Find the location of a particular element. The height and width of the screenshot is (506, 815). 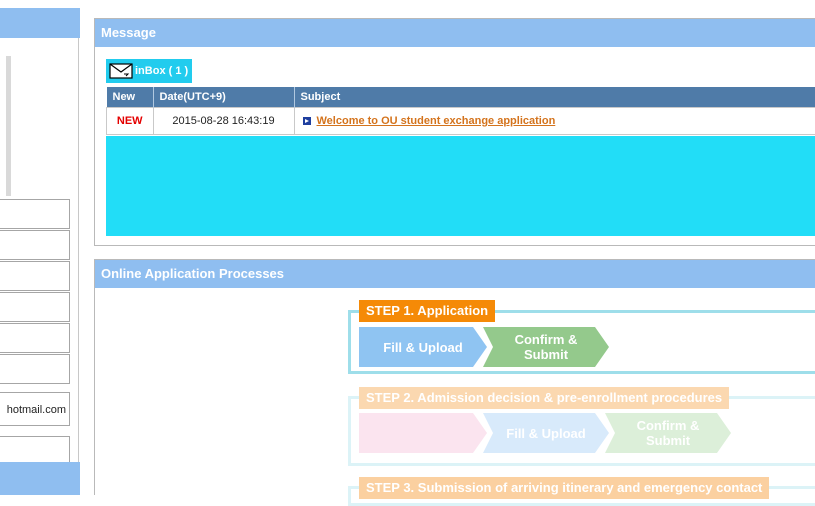

inbox-tab: inBox ( 1 ) is located at coordinates (149, 71).